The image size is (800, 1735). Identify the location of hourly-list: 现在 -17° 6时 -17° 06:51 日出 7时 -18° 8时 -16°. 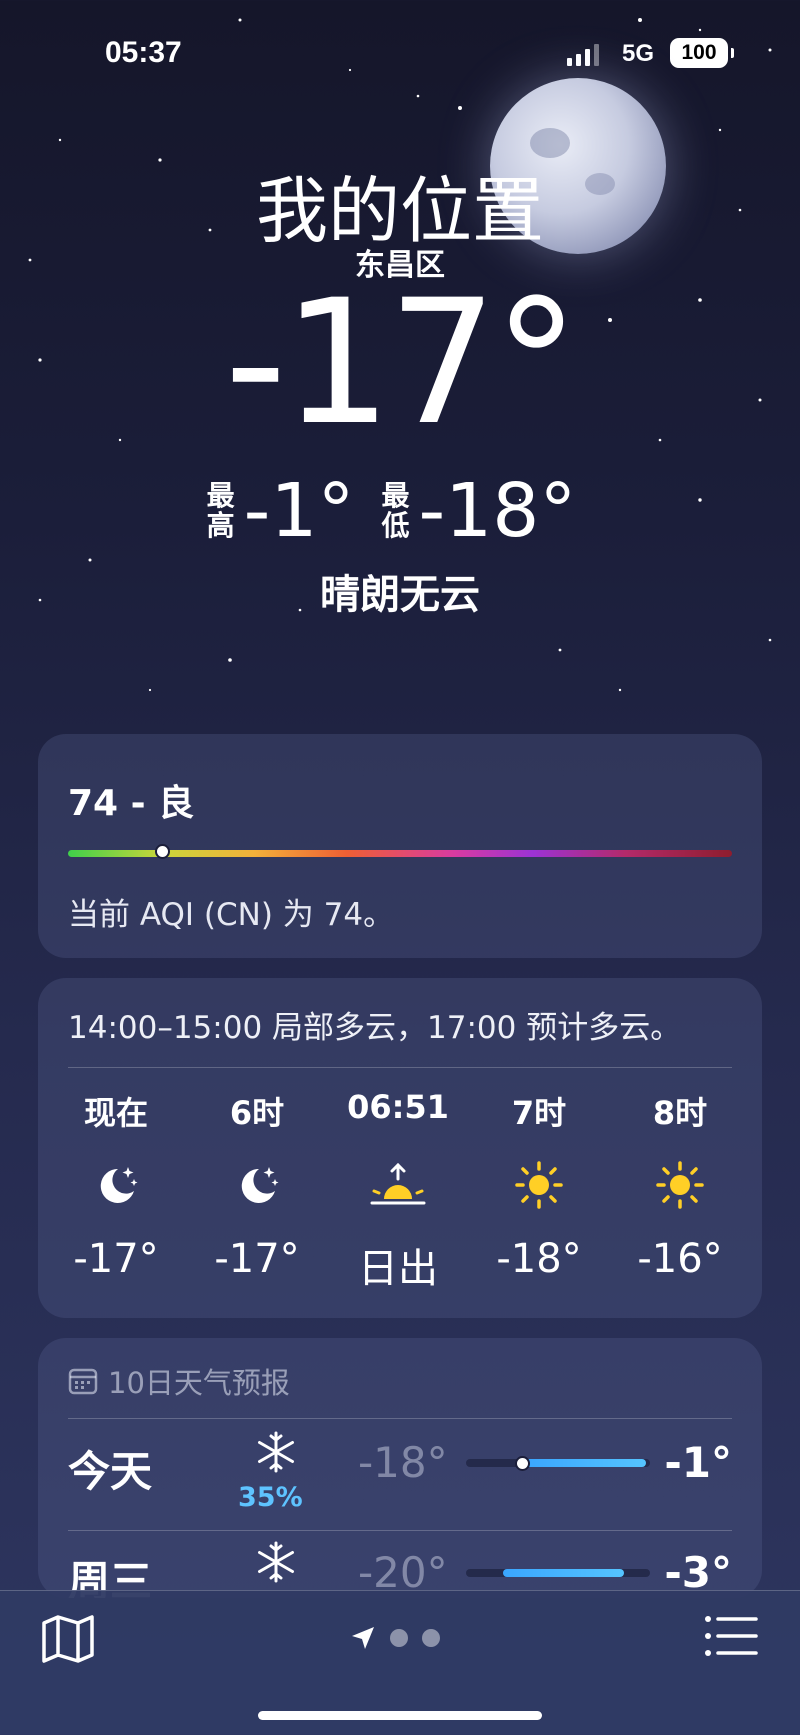
(398, 1191).